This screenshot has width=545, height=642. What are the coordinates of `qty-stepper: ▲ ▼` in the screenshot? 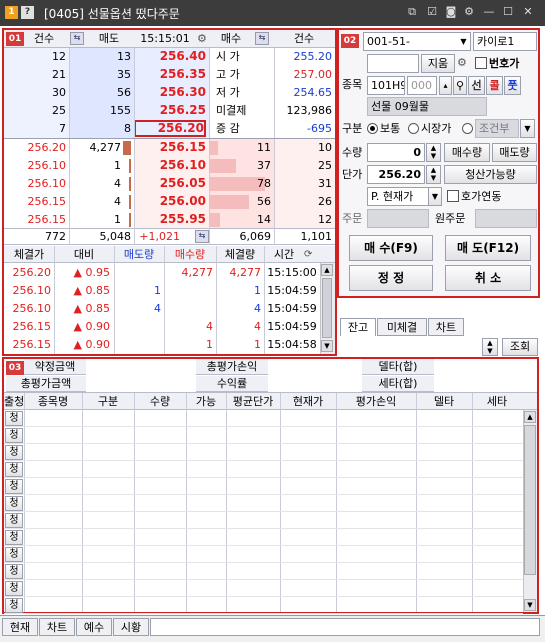 It's located at (433, 152).